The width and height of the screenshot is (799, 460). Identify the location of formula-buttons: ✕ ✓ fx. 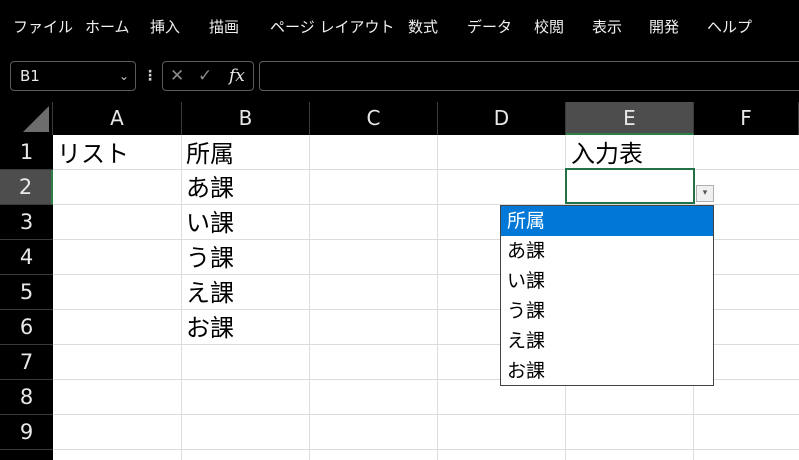
(208, 76).